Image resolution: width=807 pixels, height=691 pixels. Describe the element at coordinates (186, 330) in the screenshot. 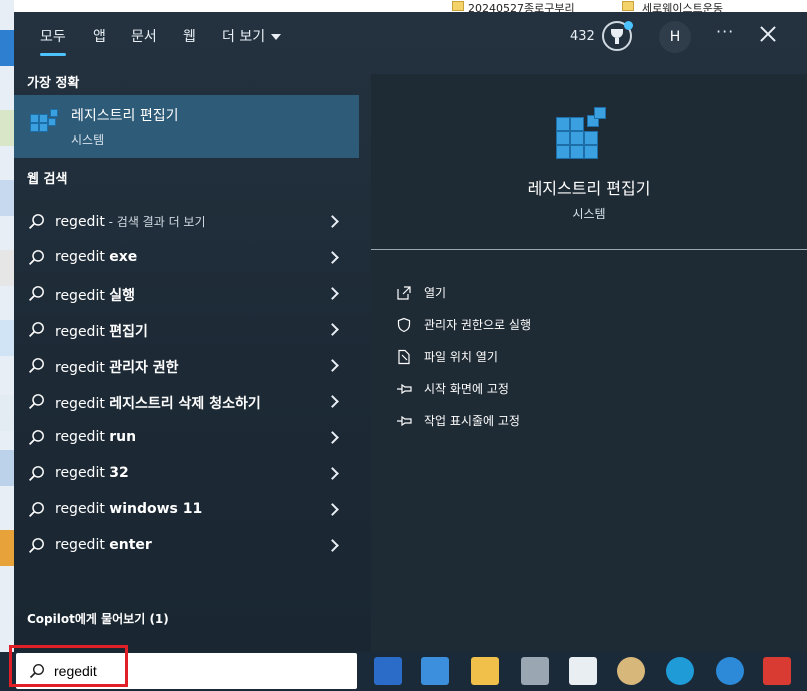

I see `web-search-item: regedit 편집기` at that location.